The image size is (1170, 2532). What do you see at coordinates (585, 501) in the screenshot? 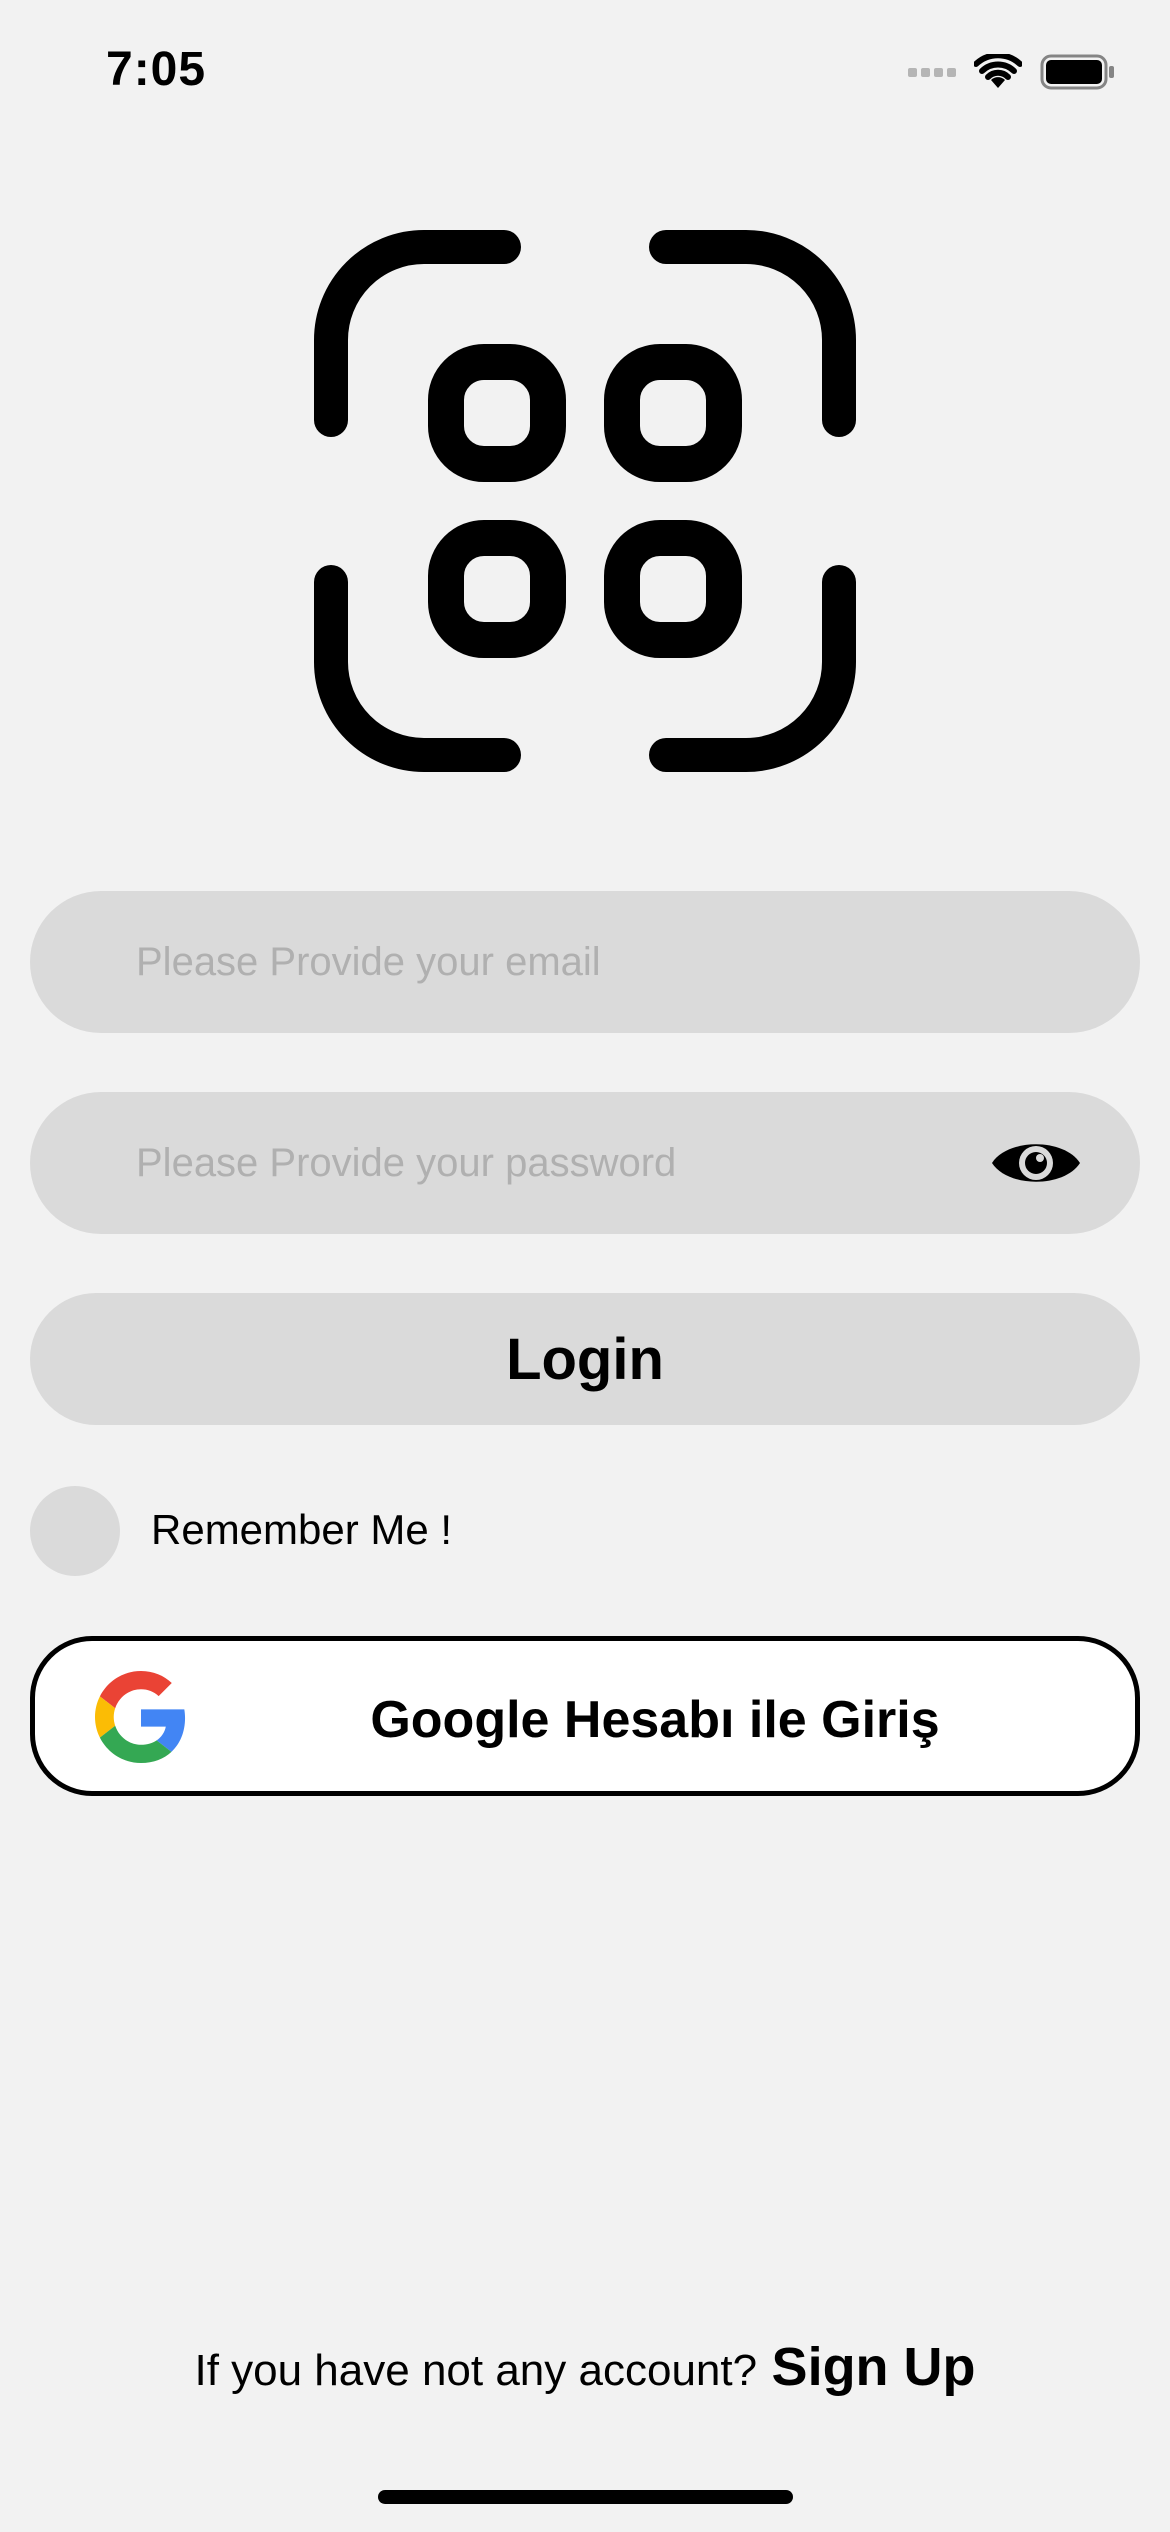
I see `scan-grid-icon` at bounding box center [585, 501].